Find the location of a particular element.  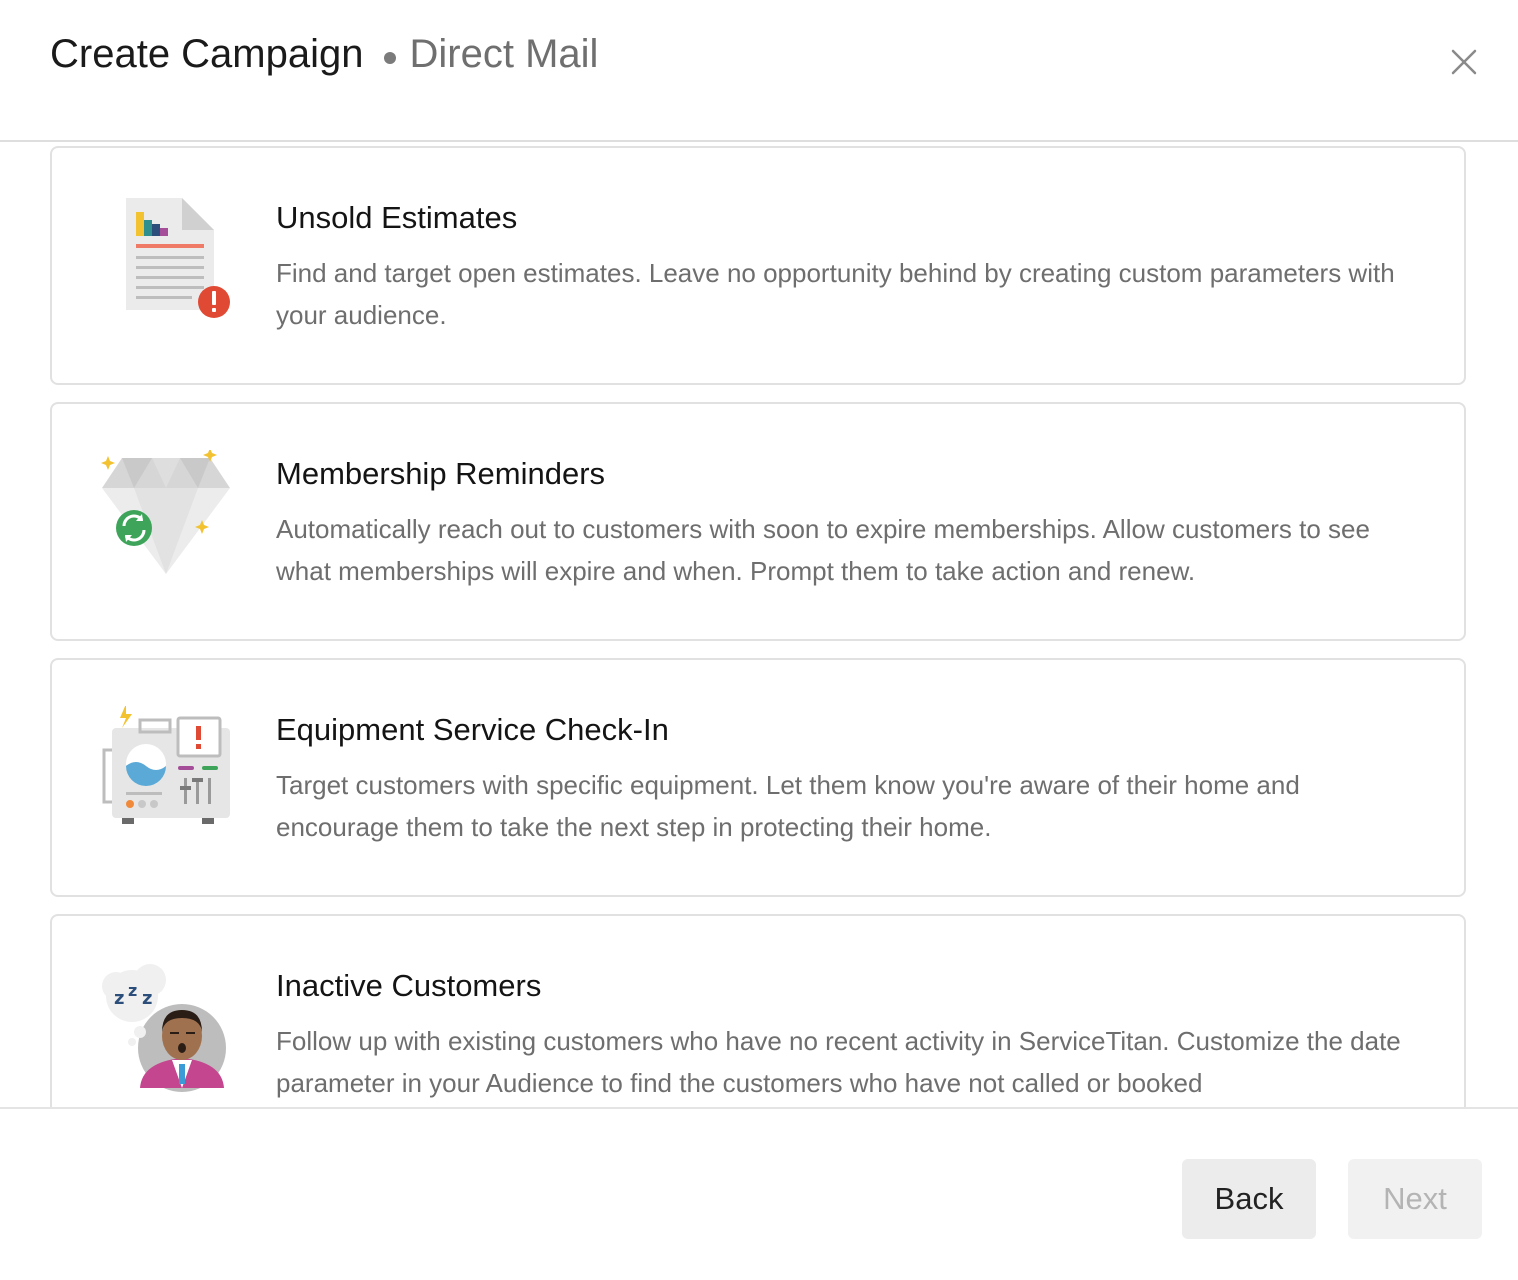

close-icon is located at coordinates (1464, 62).